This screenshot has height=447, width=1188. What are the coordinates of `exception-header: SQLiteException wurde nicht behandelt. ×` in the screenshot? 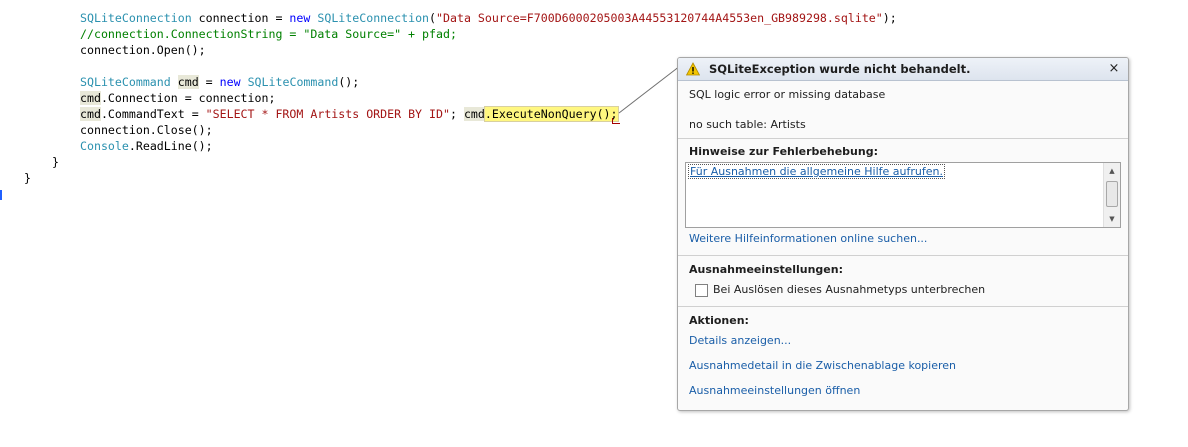 It's located at (903, 69).